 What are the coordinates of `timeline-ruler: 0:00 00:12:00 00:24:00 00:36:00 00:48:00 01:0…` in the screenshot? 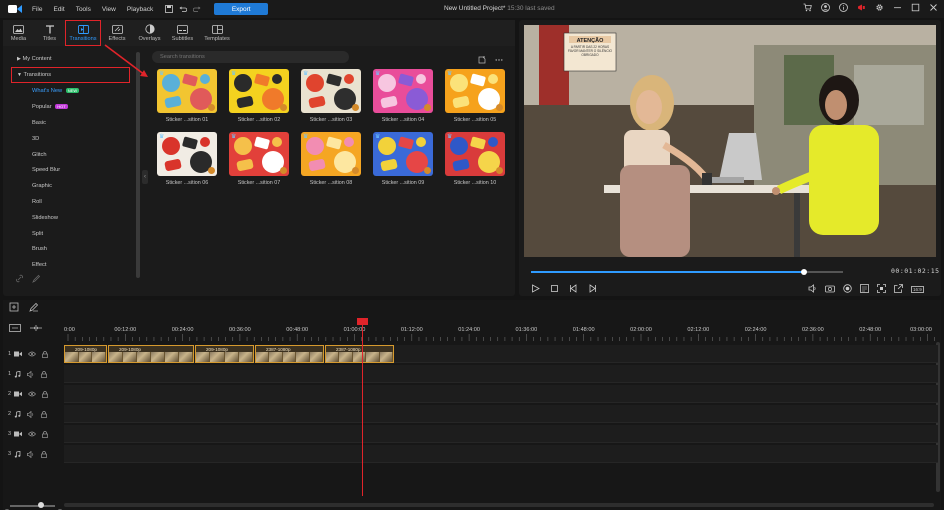 It's located at (501, 330).